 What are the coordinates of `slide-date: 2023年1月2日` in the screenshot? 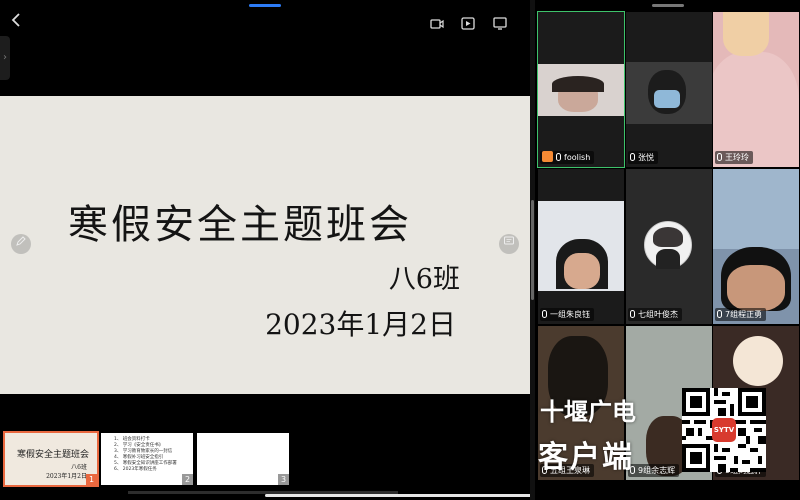 It's located at (360, 324).